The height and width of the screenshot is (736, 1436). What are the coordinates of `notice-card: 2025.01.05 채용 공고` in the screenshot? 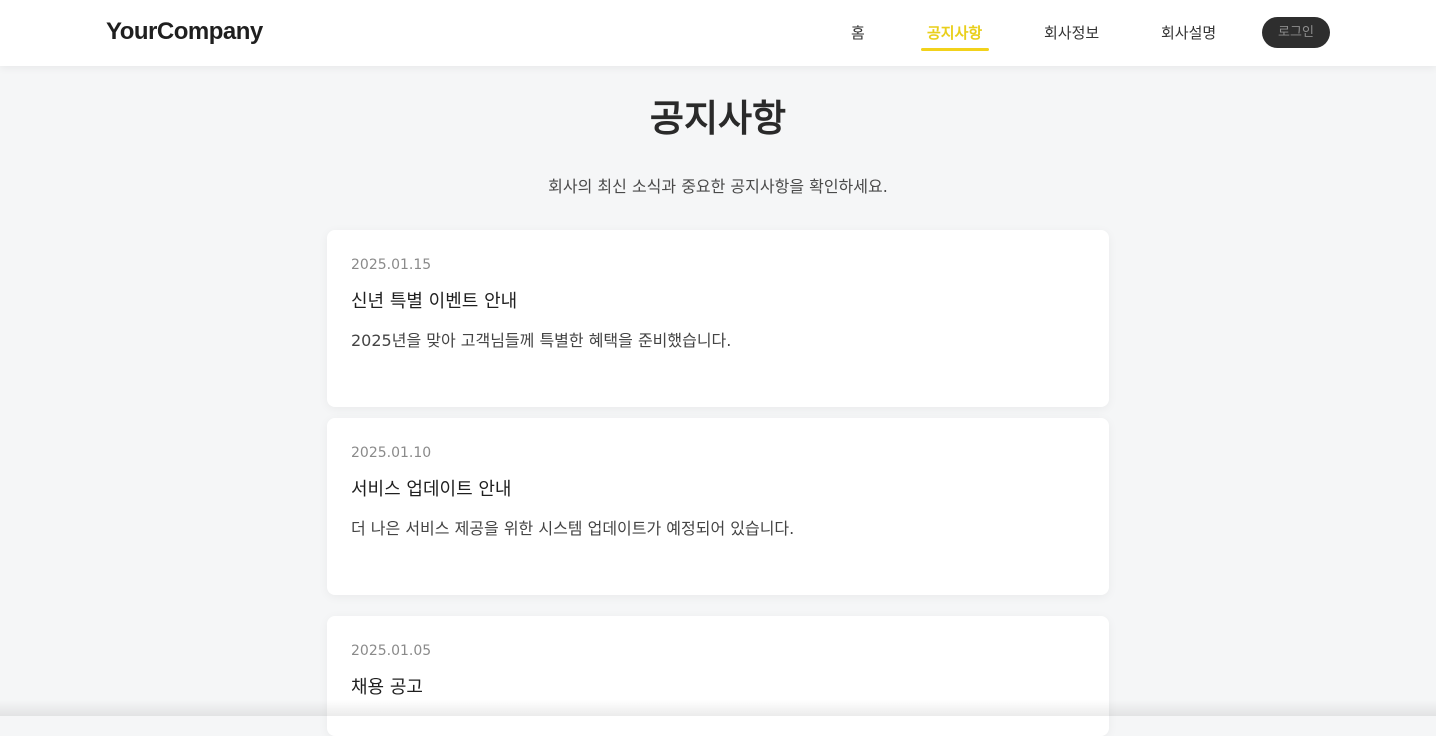 It's located at (718, 676).